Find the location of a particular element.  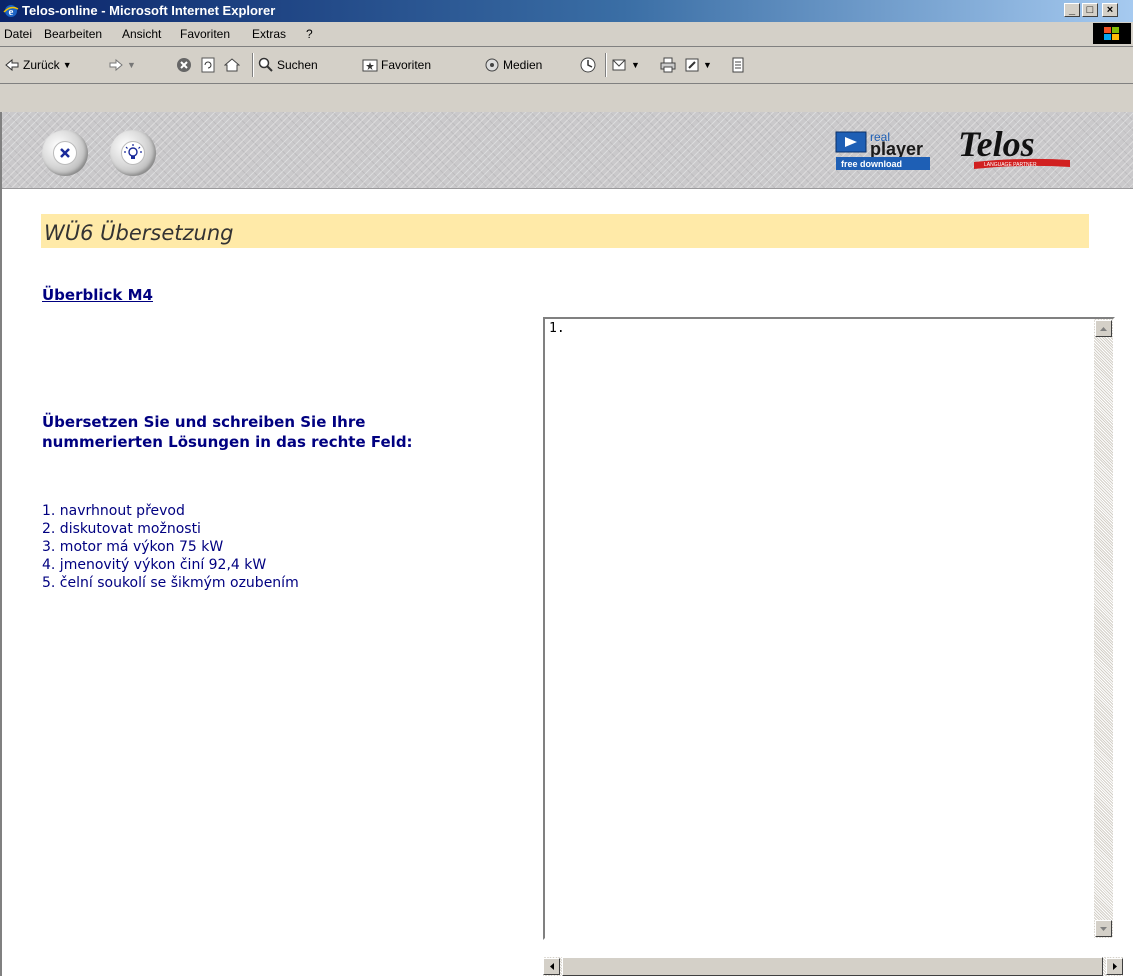

search-label: Suchen is located at coordinates (297, 65).